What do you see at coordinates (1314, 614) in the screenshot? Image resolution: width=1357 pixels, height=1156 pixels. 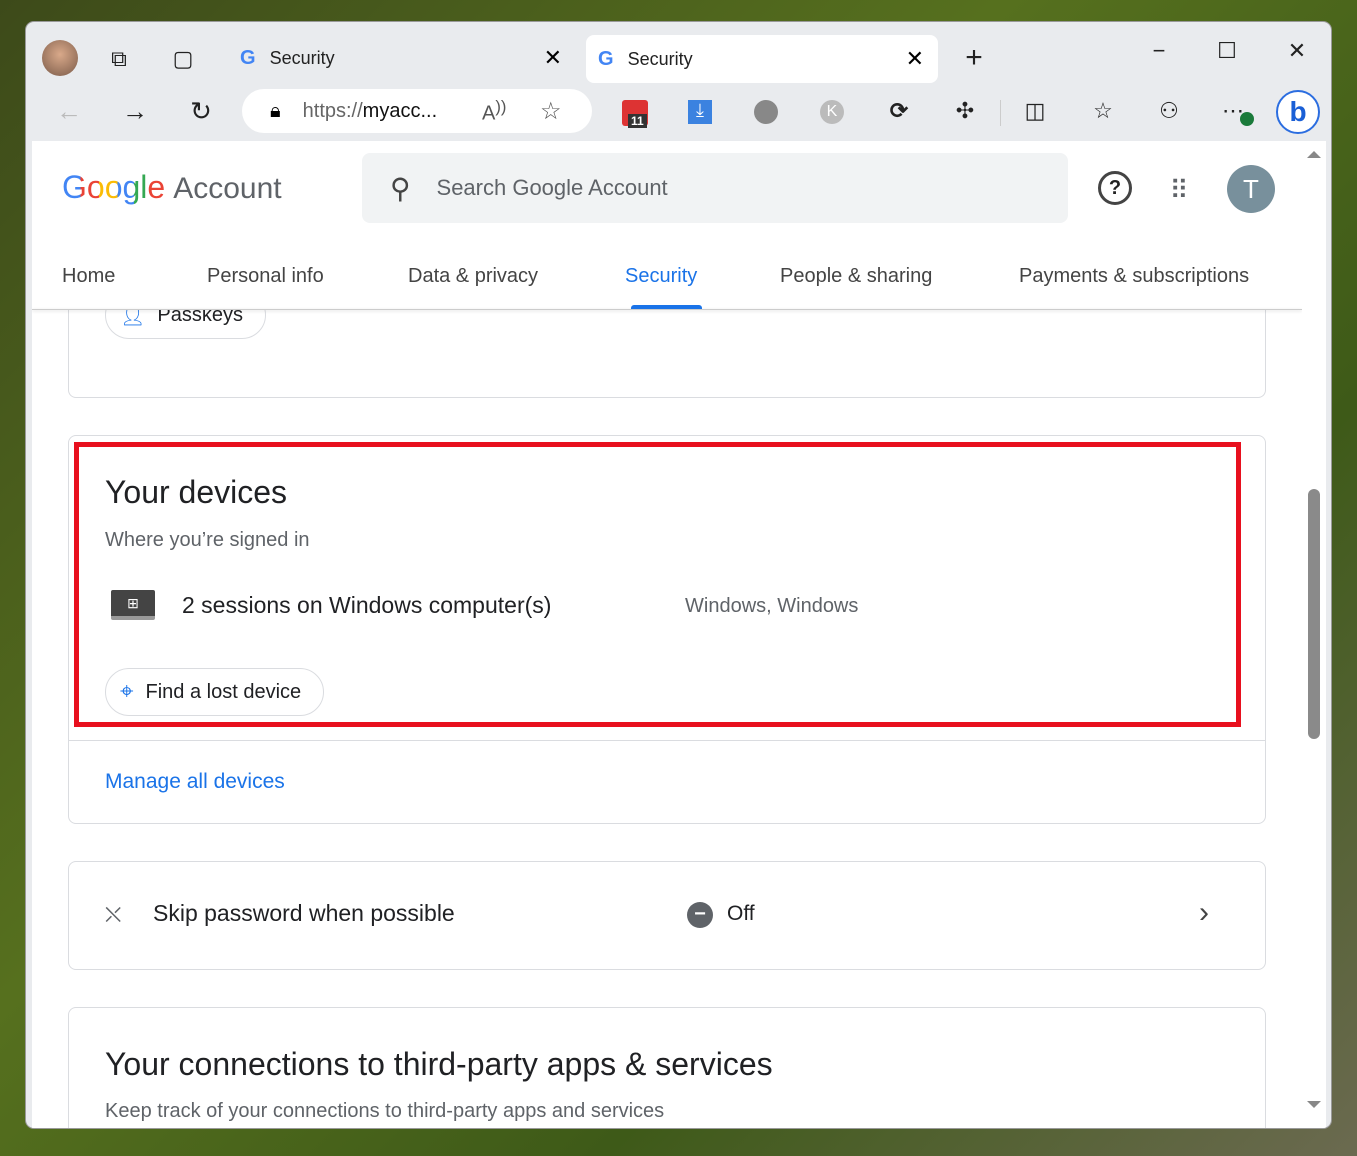 I see `scrollbar-thumb` at bounding box center [1314, 614].